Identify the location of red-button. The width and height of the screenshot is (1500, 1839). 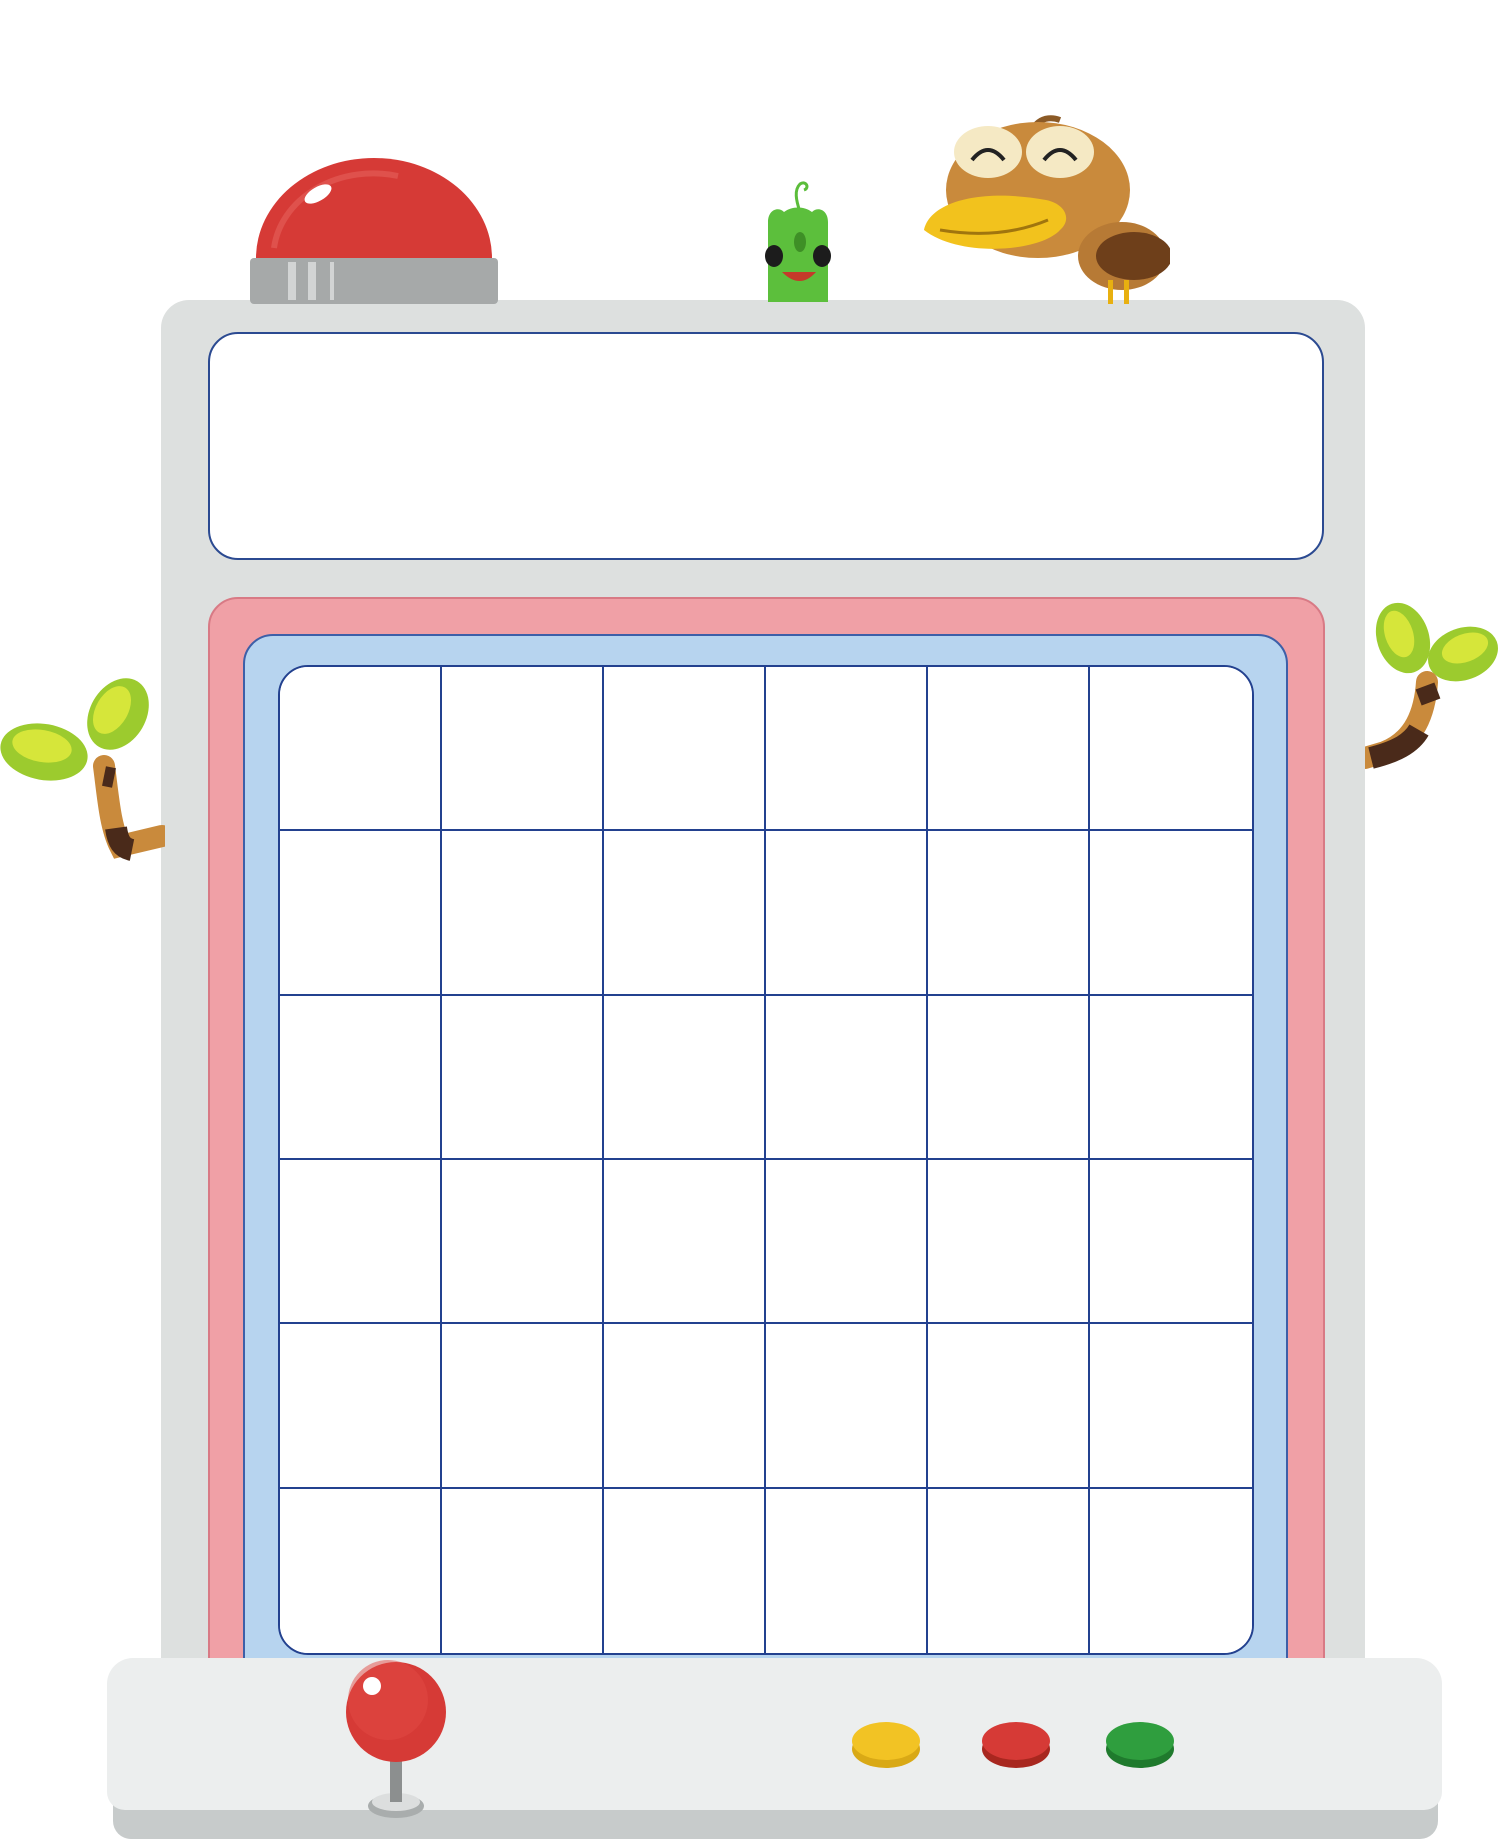
(1017, 1746).